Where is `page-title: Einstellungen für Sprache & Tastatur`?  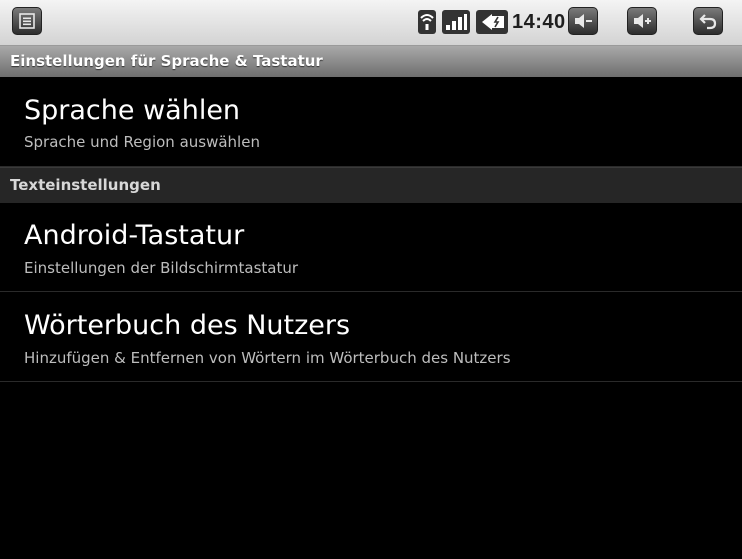 page-title: Einstellungen für Sprache & Tastatur is located at coordinates (166, 61).